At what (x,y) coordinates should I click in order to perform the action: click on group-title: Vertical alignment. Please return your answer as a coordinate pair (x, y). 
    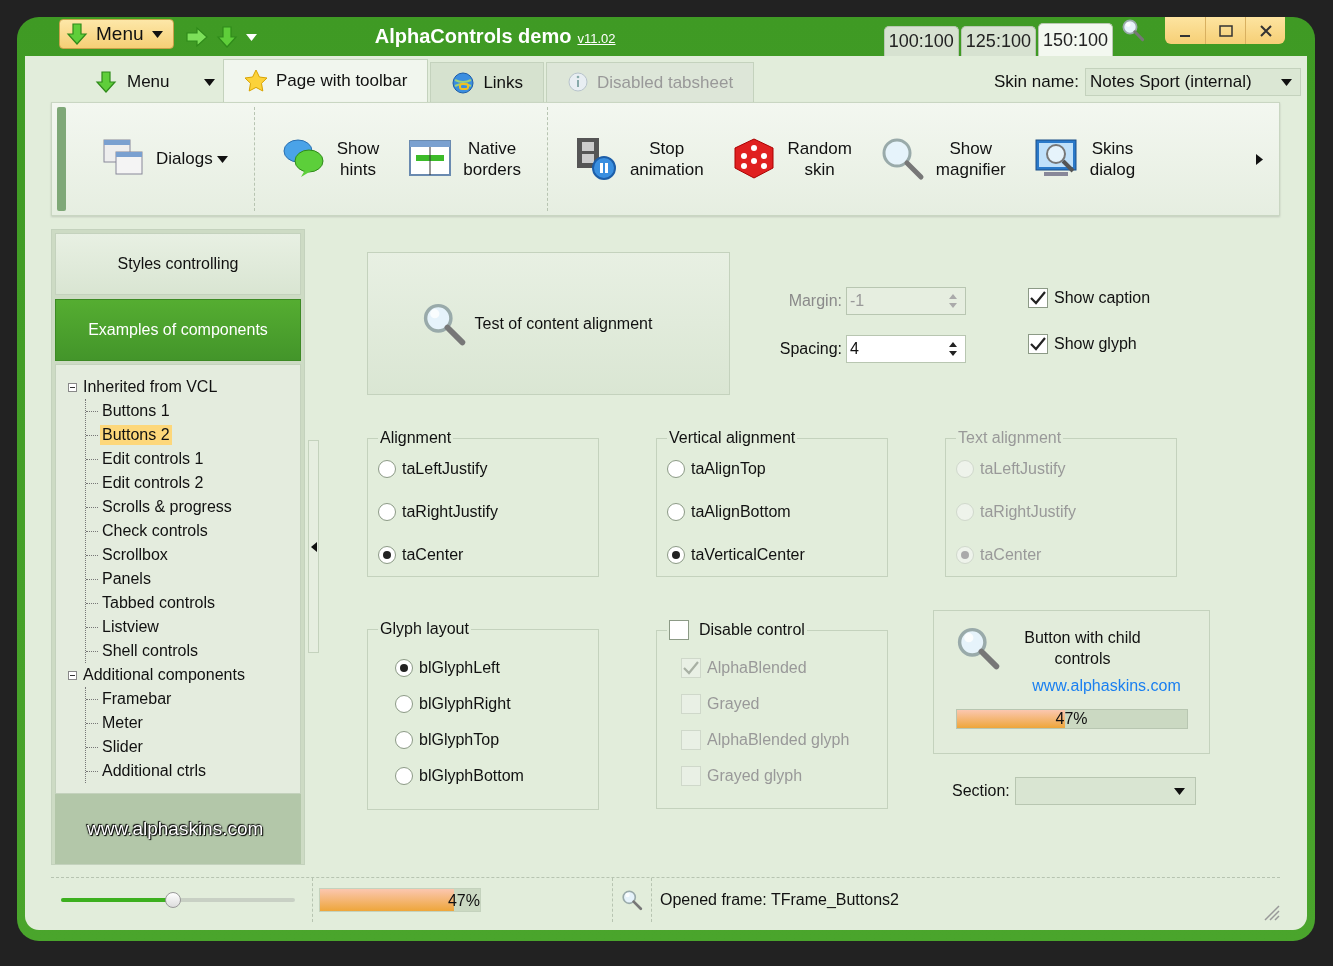
    Looking at the image, I should click on (732, 438).